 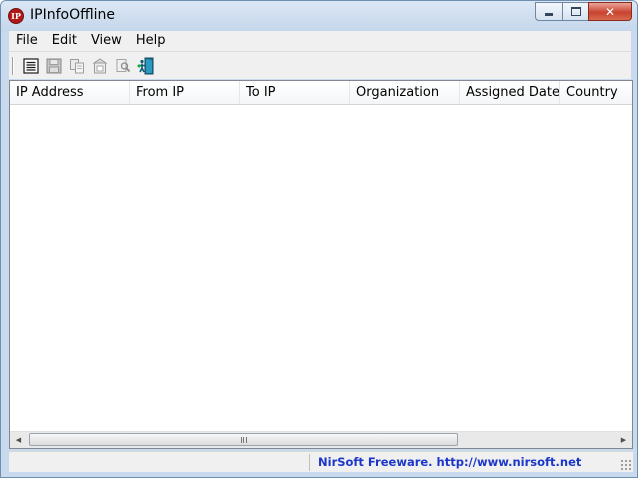 I want to click on toolbar-grip, so click(x=13, y=65).